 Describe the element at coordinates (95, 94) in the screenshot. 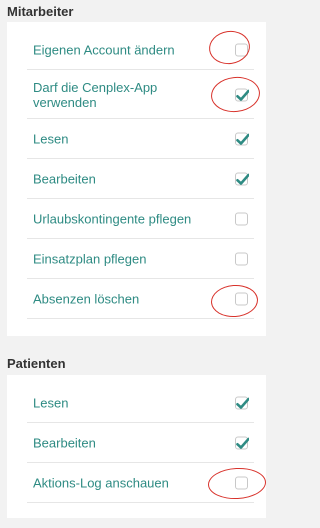

I see `permission-label: Darf die Cenplex-App verwenden` at that location.